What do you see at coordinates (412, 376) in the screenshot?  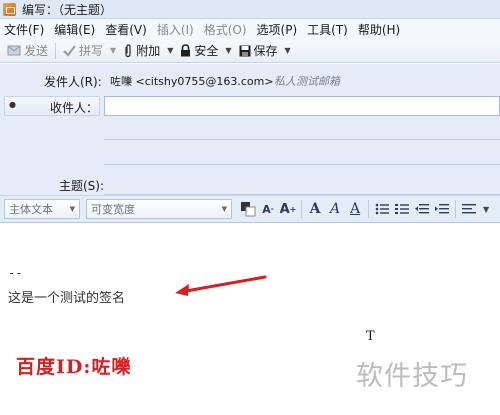 I see `site-watermark: 软件技巧` at bounding box center [412, 376].